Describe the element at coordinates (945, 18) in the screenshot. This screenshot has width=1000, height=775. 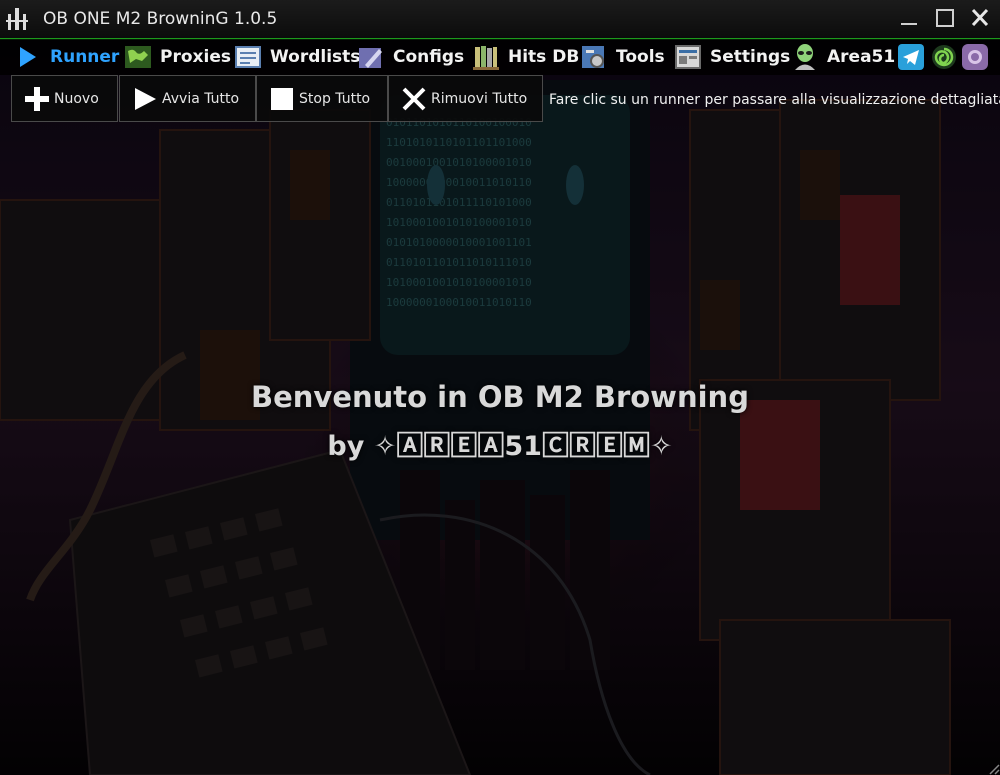
I see `maximize-button` at that location.